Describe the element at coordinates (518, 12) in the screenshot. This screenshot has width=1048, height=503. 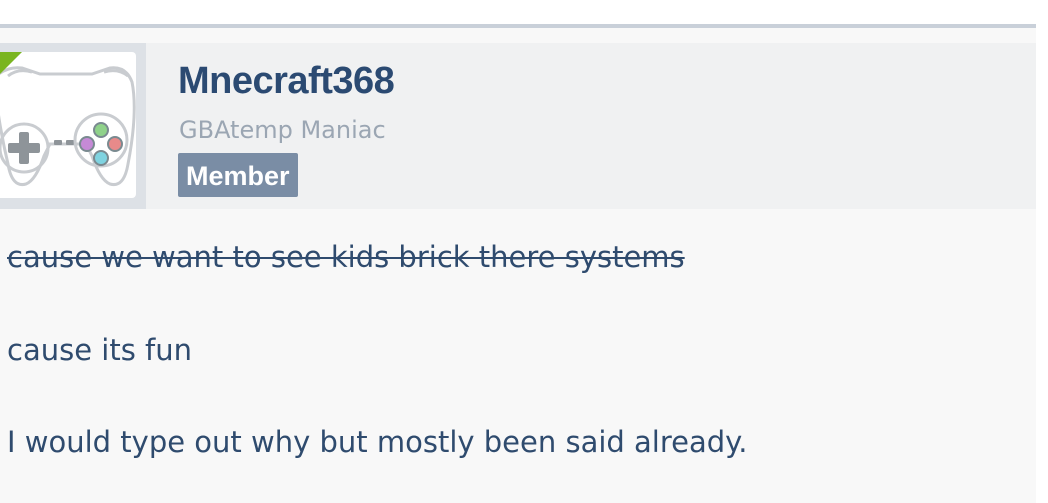
I see `previous-post-bottom` at that location.